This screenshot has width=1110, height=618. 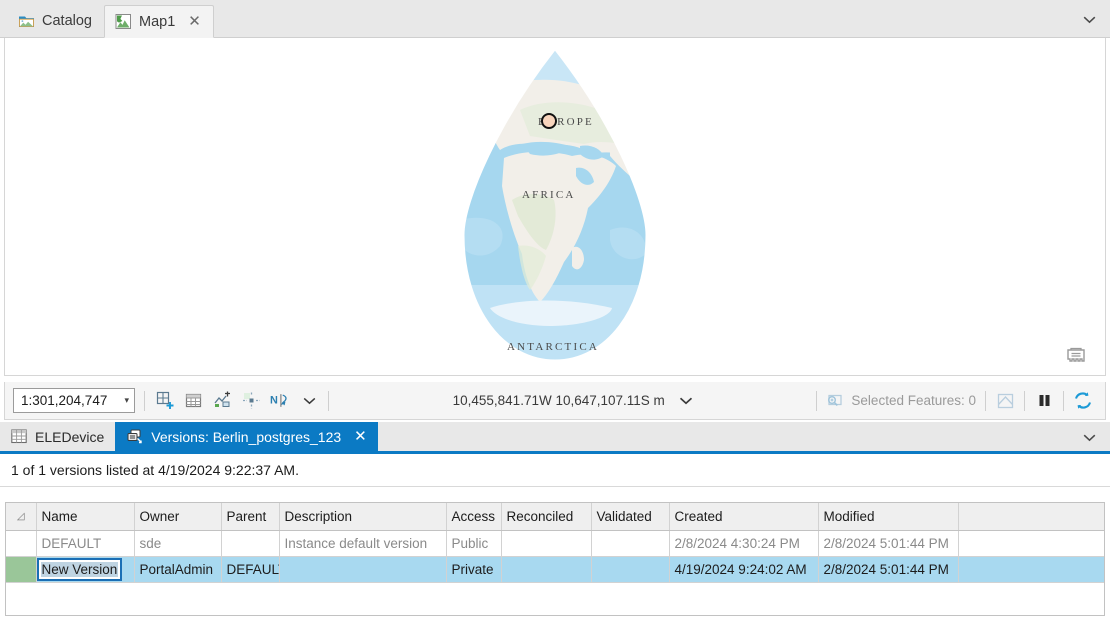 I want to click on north-arrow-icon: N, so click(x=280, y=401).